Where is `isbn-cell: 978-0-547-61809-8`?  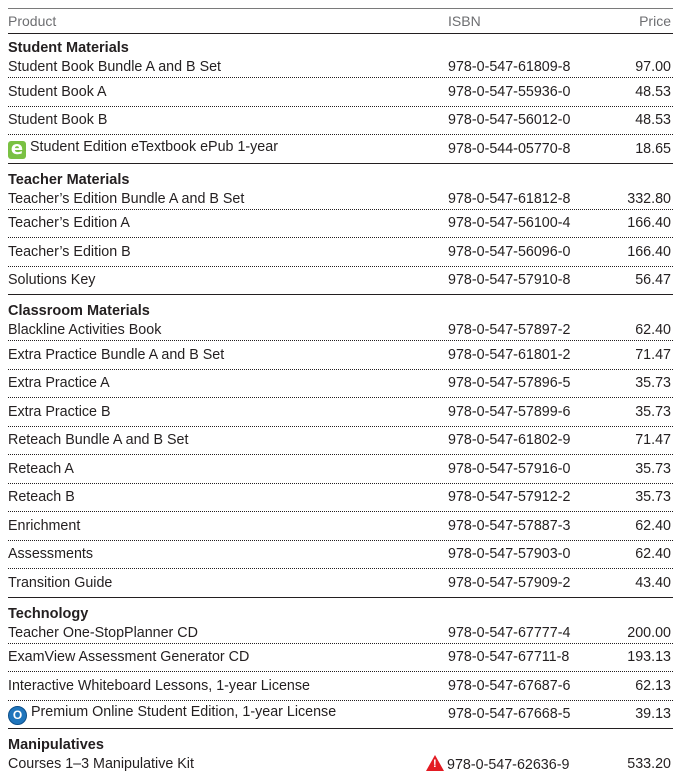
isbn-cell: 978-0-547-61809-8 is located at coordinates (530, 67).